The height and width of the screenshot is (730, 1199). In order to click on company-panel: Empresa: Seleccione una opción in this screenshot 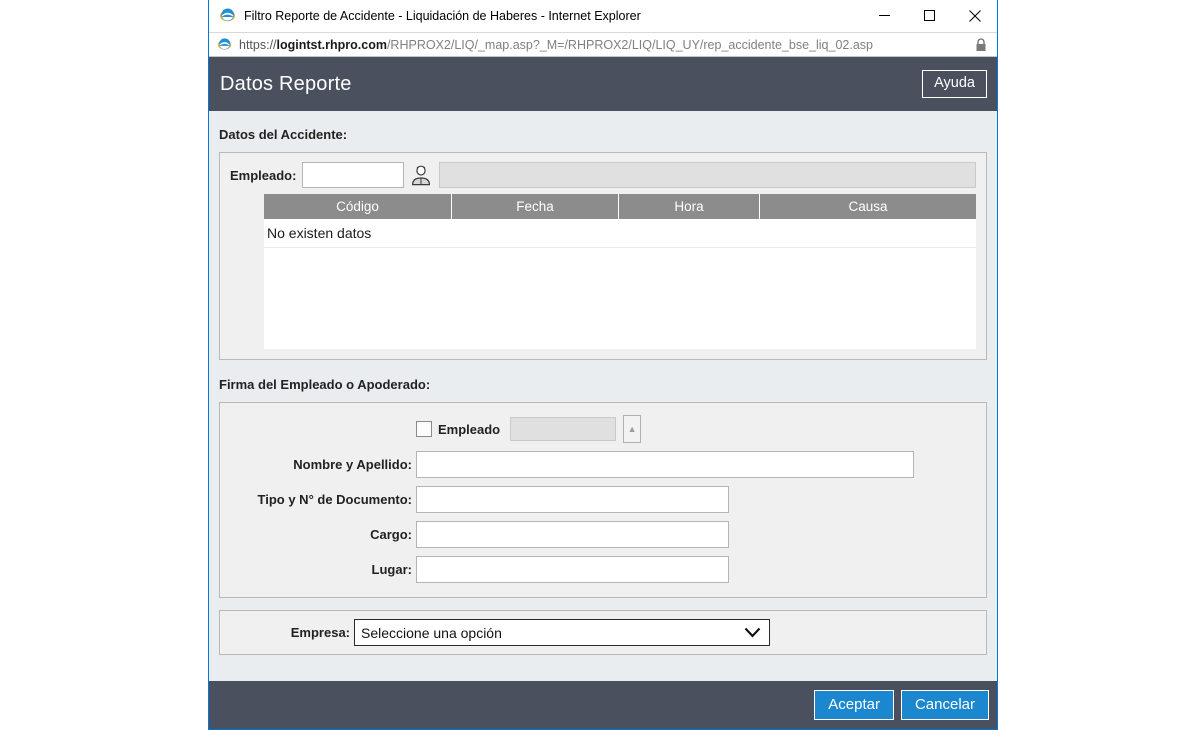, I will do `click(603, 632)`.